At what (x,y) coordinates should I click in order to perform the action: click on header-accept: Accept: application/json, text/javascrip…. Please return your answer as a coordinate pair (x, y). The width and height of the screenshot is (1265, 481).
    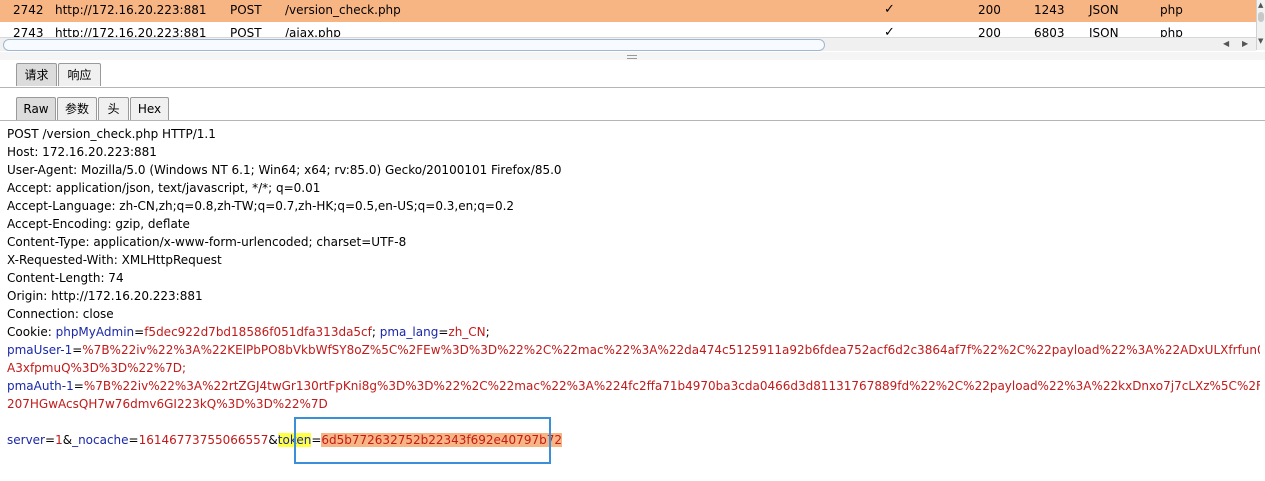
    Looking at the image, I should click on (164, 188).